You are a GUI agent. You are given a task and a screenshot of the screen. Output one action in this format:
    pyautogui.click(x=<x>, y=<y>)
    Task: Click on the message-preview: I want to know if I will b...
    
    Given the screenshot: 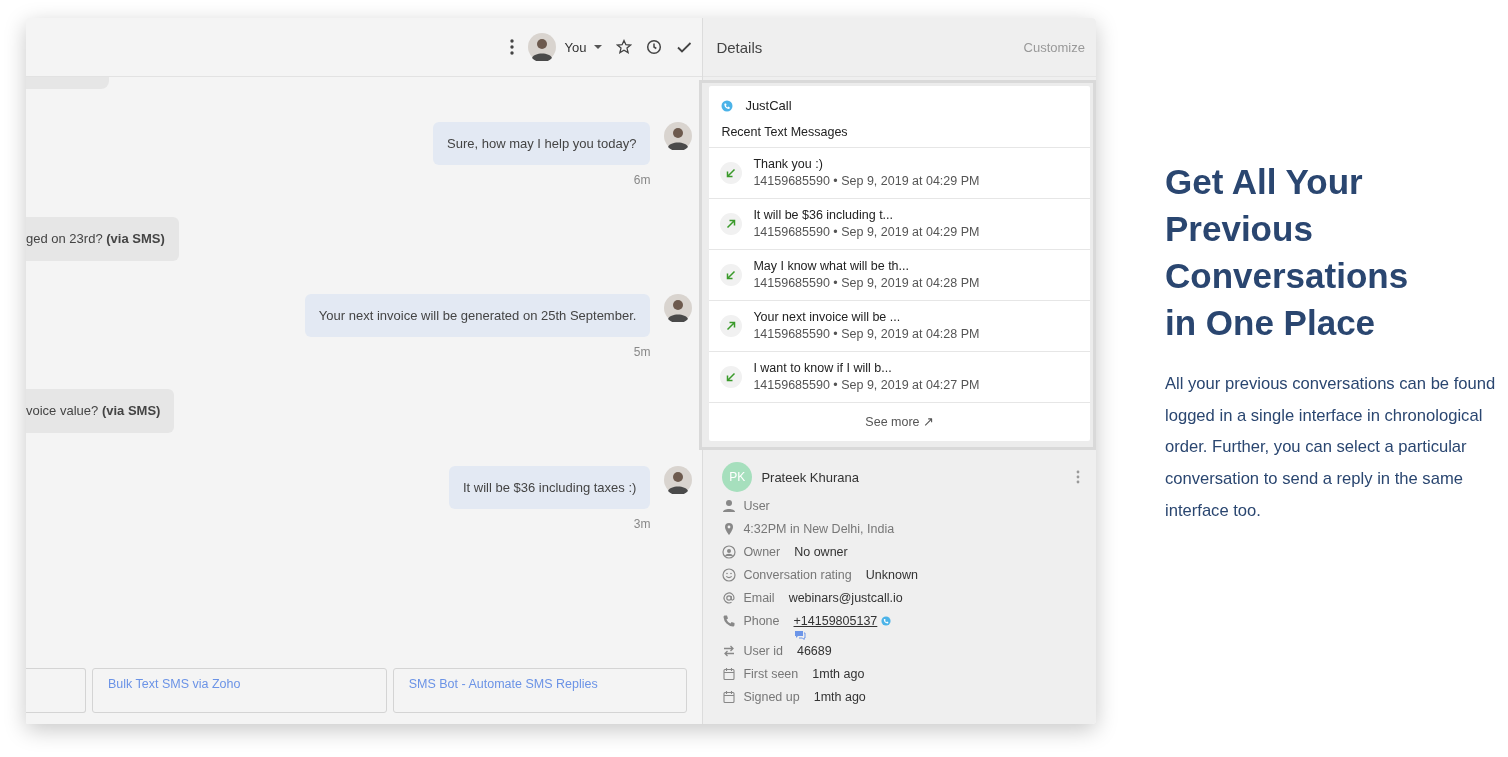 What is the action you would take?
    pyautogui.click(x=823, y=368)
    